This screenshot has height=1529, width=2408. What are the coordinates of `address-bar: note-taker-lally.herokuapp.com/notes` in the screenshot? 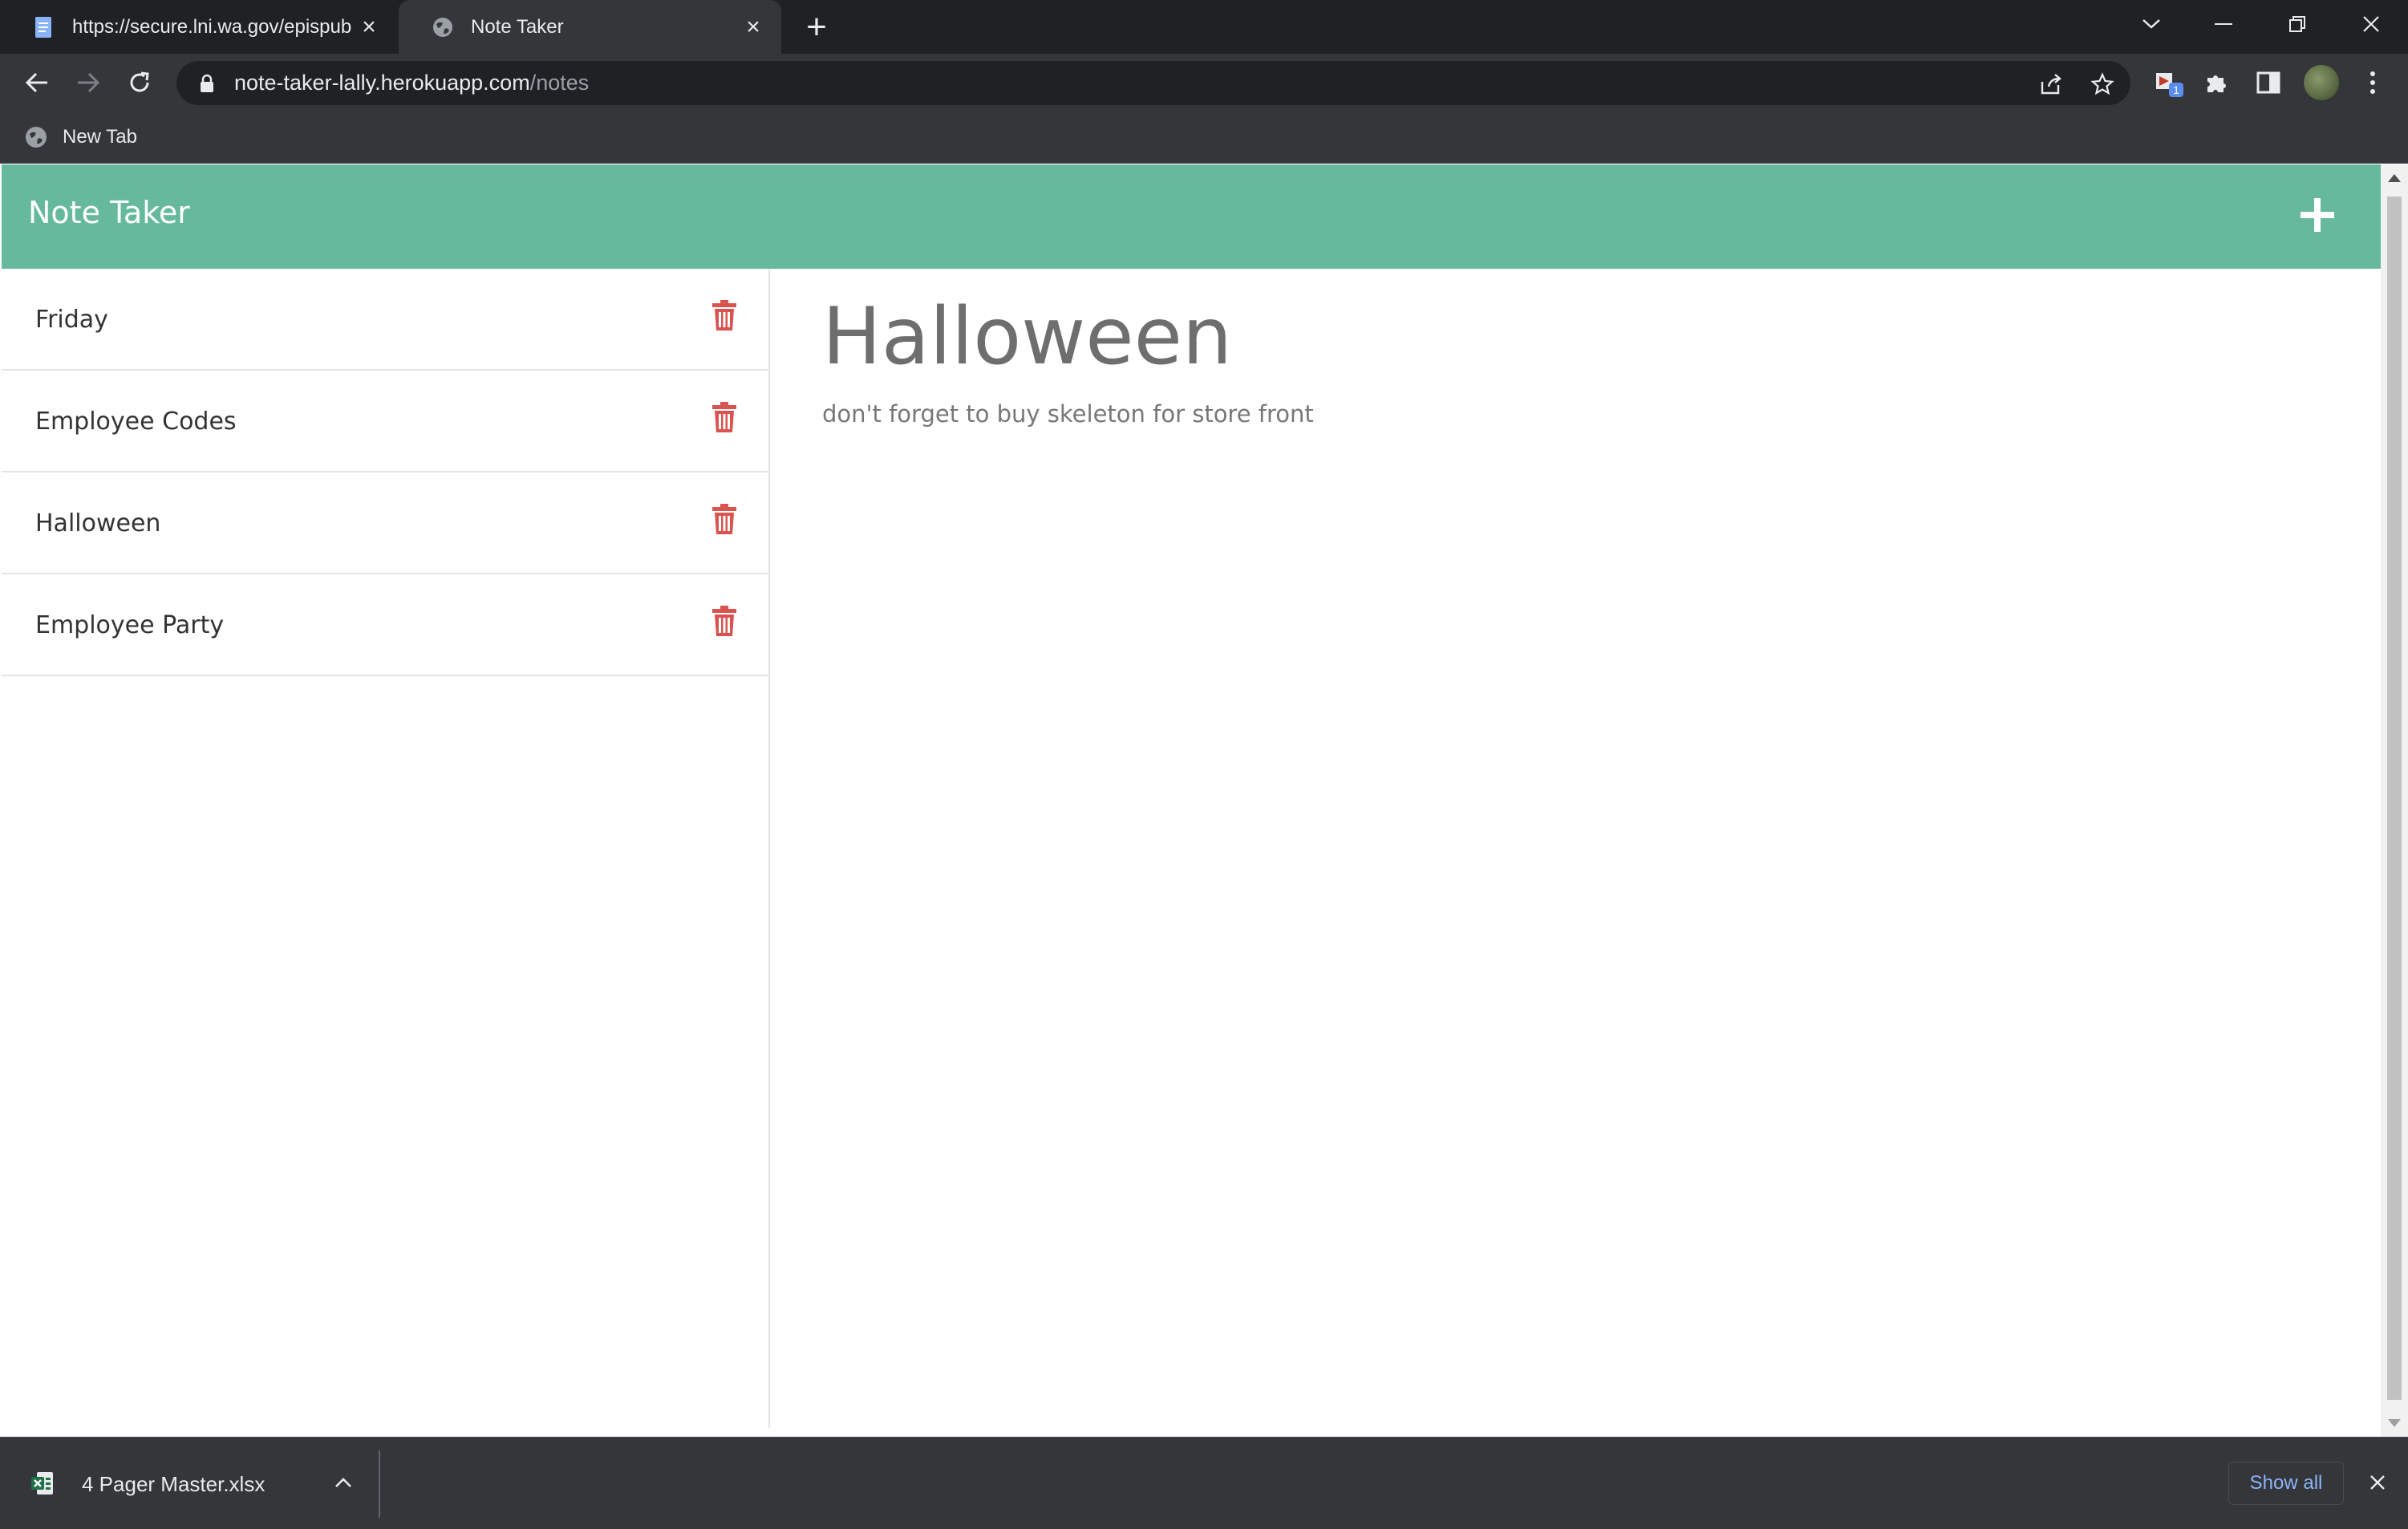 It's located at (1153, 83).